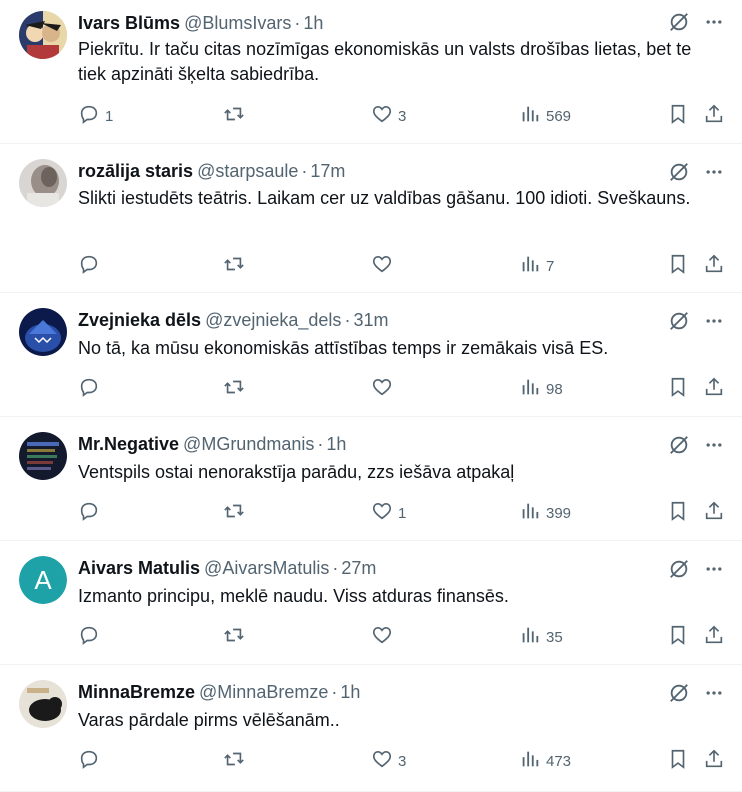 The height and width of the screenshot is (792, 742). I want to click on author-name: MinnaBremze, so click(136, 692).